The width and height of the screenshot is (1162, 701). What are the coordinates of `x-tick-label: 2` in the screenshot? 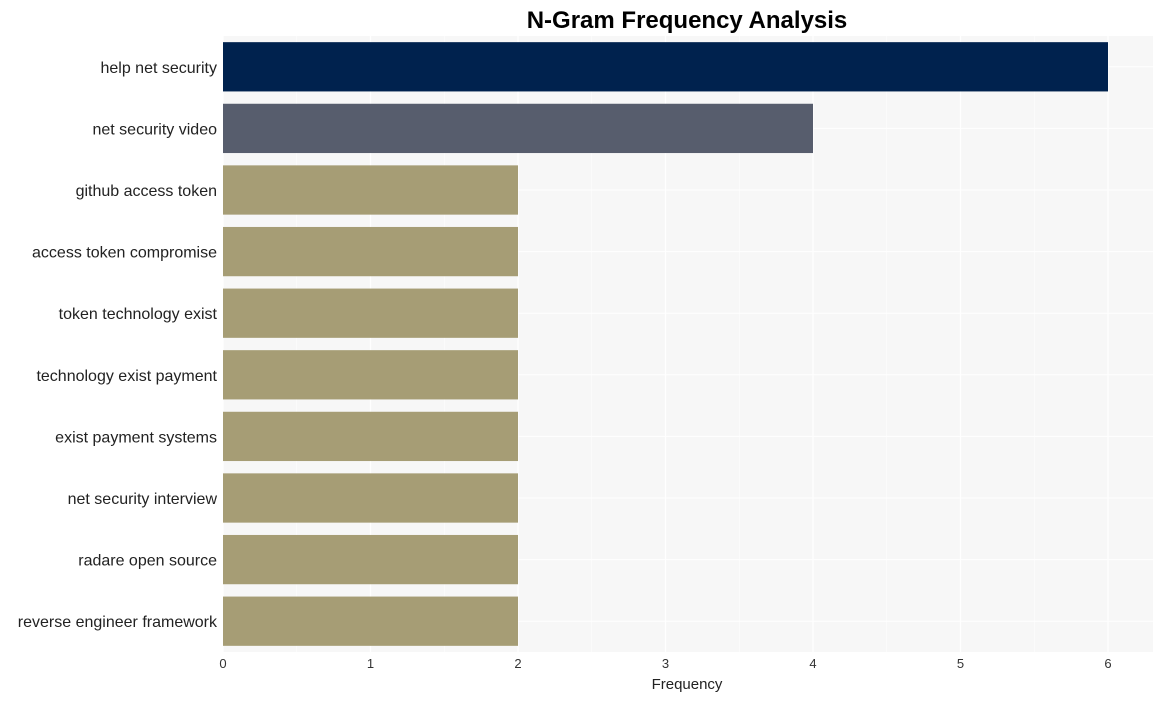 It's located at (517, 663).